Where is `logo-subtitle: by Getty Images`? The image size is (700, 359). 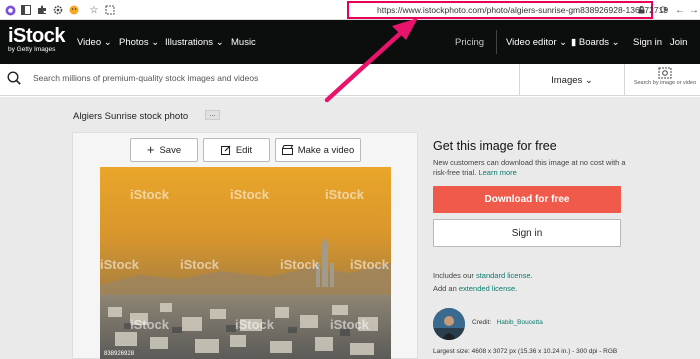
logo-subtitle: by Getty Images is located at coordinates (32, 49).